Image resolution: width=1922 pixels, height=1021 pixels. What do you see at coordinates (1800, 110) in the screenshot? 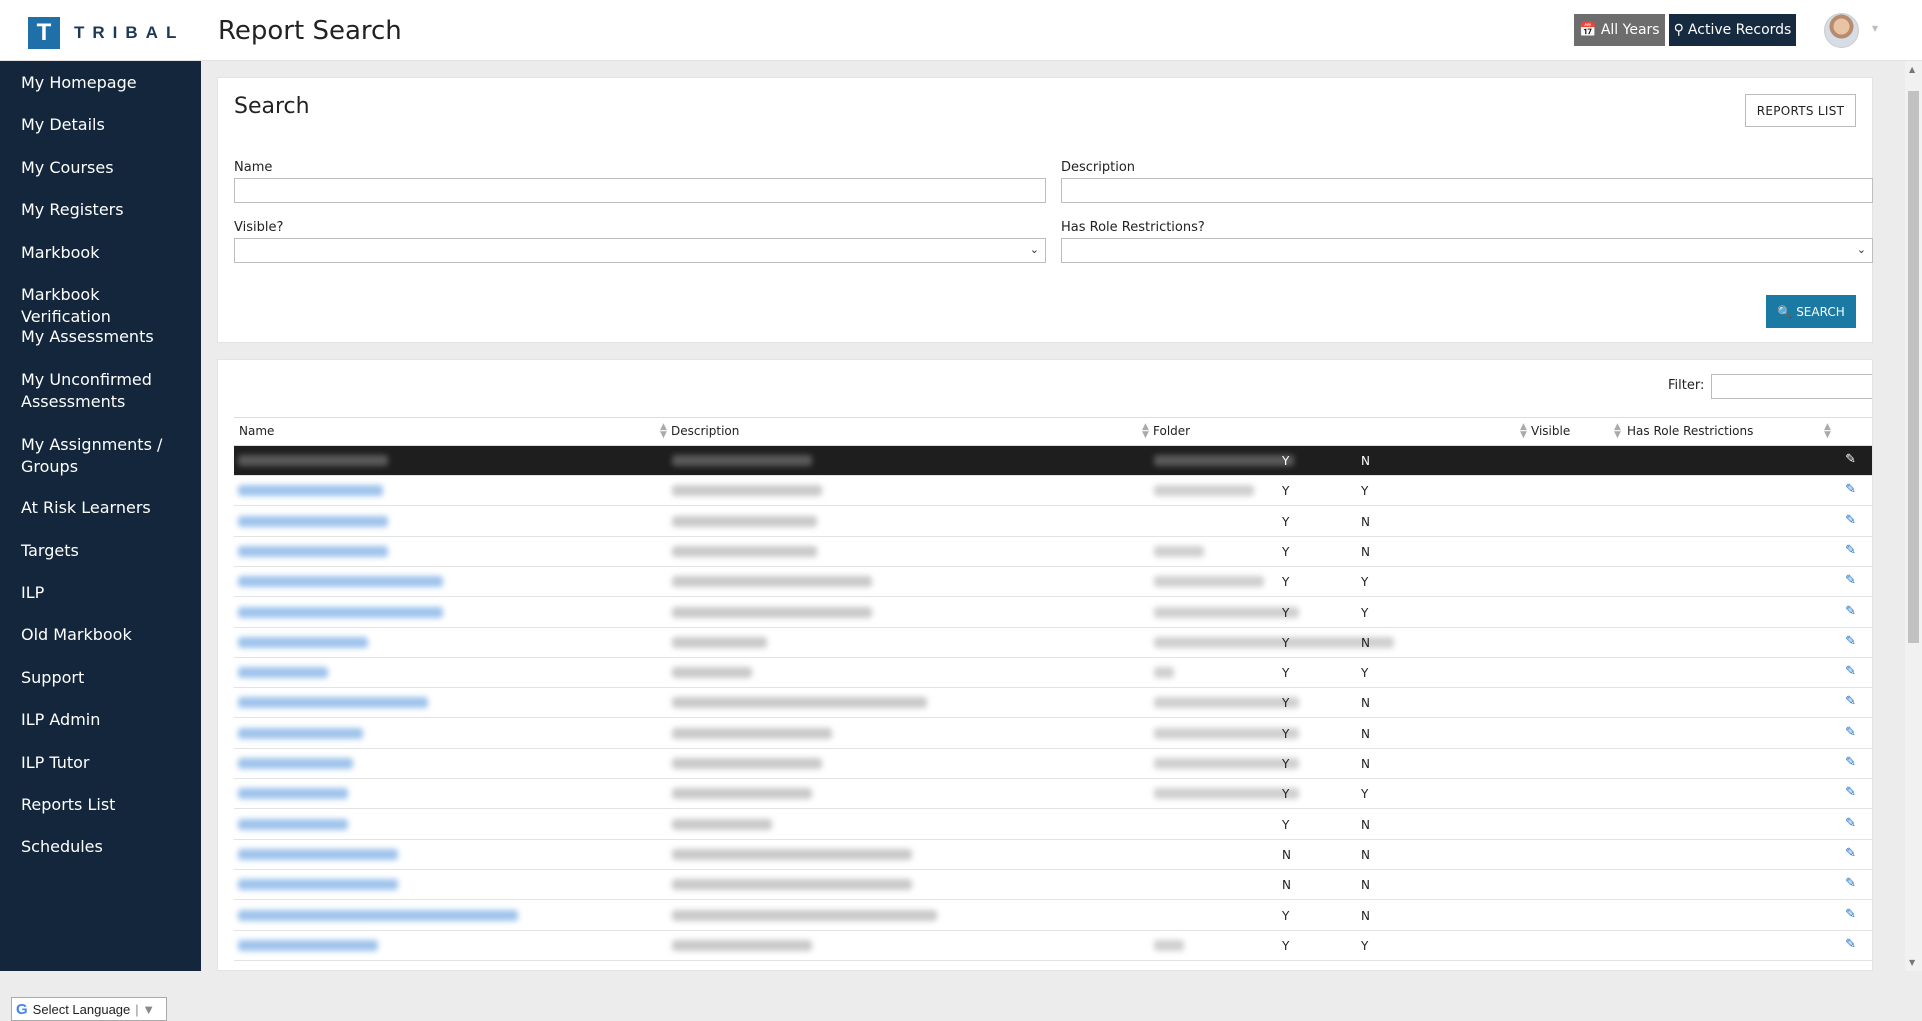
I see `reports-list-button: REPORTS LIST` at bounding box center [1800, 110].